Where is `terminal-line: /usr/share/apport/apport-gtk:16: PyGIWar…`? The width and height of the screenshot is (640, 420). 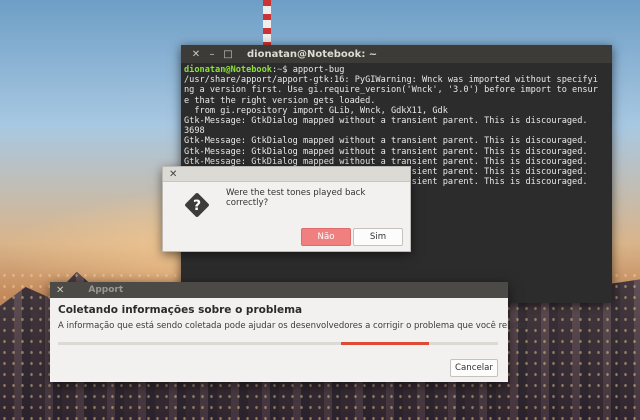
terminal-line: /usr/share/apport/apport-gtk:16: PyGIWar… is located at coordinates (391, 80).